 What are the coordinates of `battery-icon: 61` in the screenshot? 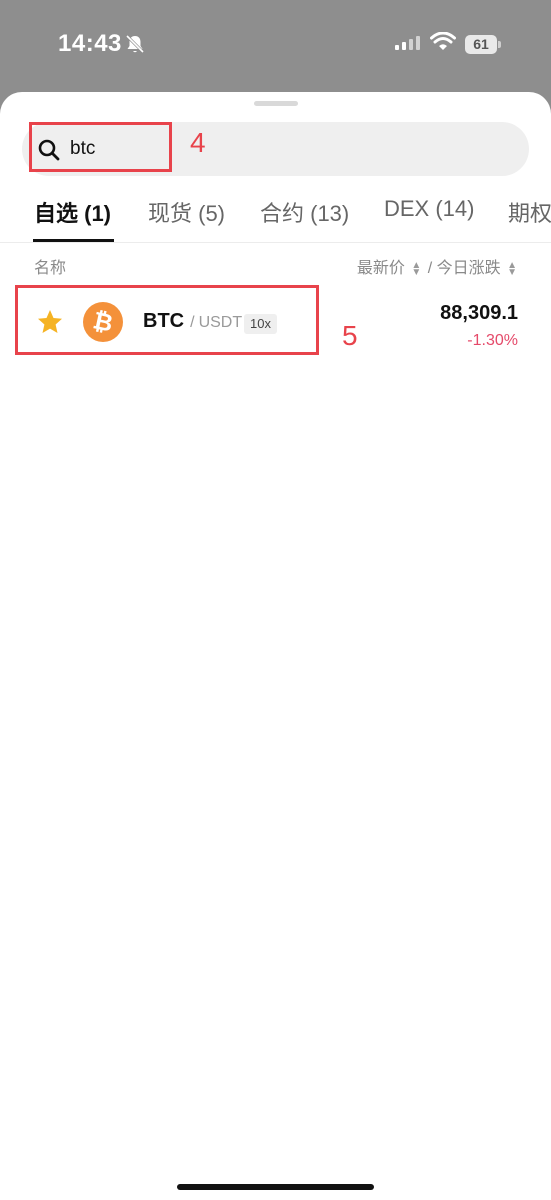 It's located at (483, 44).